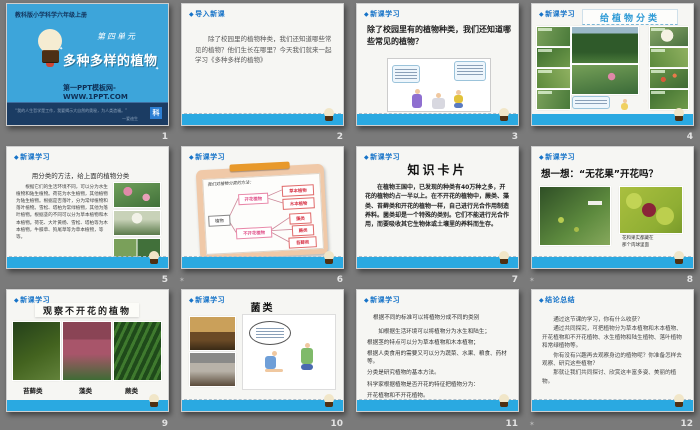  What do you see at coordinates (686, 424) in the screenshot?
I see `slide-number: 12` at bounding box center [686, 424].